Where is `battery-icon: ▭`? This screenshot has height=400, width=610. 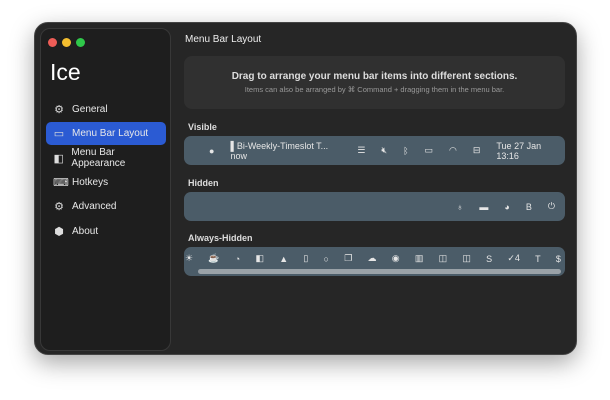
battery-icon: ▭ is located at coordinates (428, 150).